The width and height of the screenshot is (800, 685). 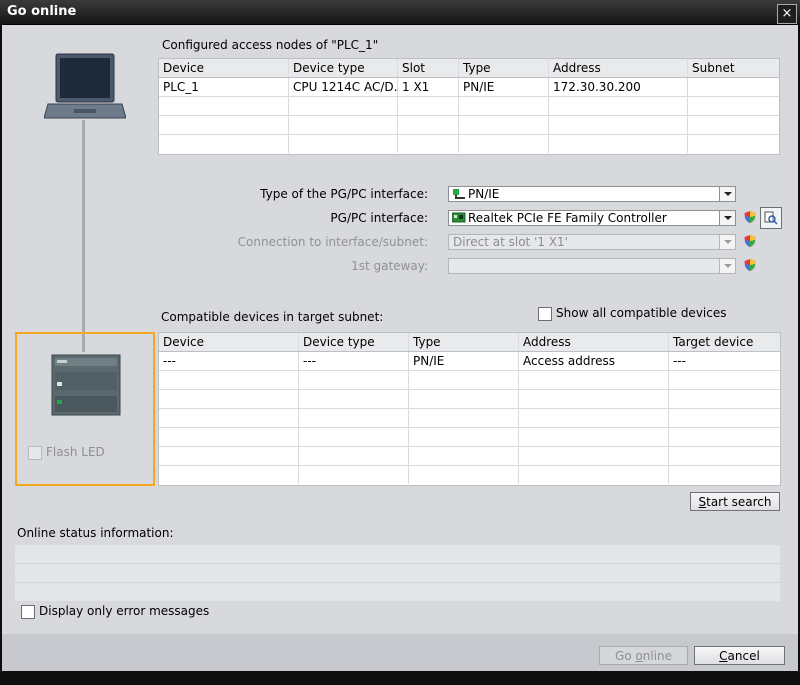 I want to click on connection-value: Direct at slot '1 X1', so click(x=510, y=242).